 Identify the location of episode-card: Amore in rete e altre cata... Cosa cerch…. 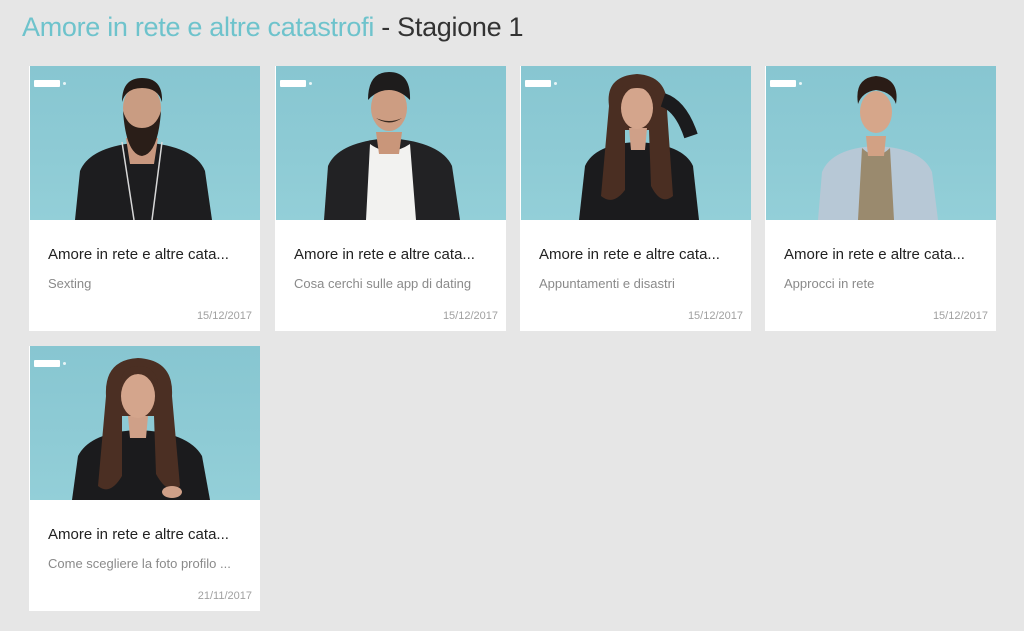
(390, 198).